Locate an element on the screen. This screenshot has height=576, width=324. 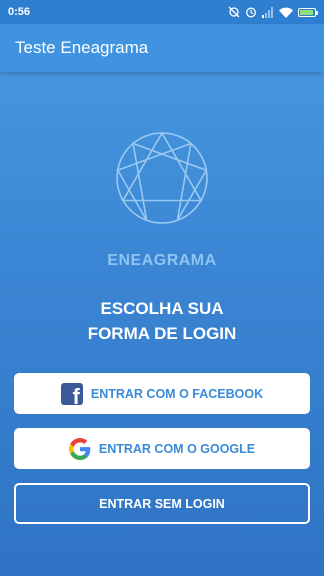
app-bar: Teste Eneagrama is located at coordinates (162, 48).